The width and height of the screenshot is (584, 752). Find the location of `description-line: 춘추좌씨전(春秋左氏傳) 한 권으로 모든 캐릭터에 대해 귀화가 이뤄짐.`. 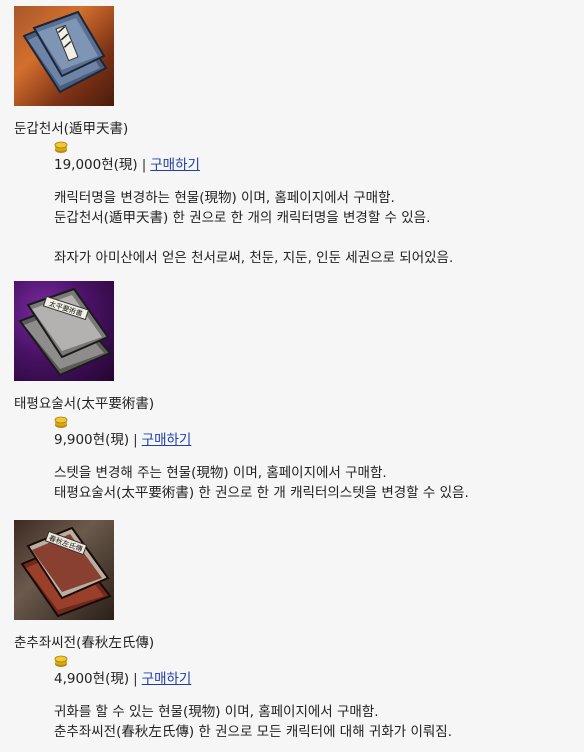

description-line: 춘추좌씨전(春秋左氏傳) 한 권으로 모든 캐릭터에 대해 귀화가 이뤄짐. is located at coordinates (253, 732).